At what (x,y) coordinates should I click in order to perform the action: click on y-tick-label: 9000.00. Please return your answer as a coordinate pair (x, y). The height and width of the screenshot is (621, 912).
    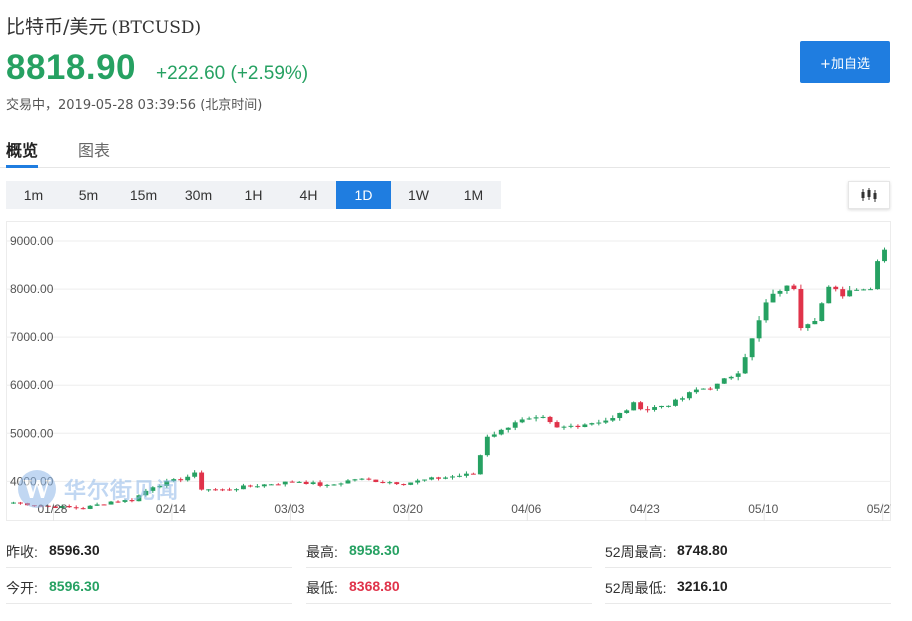
    Looking at the image, I should click on (32, 241).